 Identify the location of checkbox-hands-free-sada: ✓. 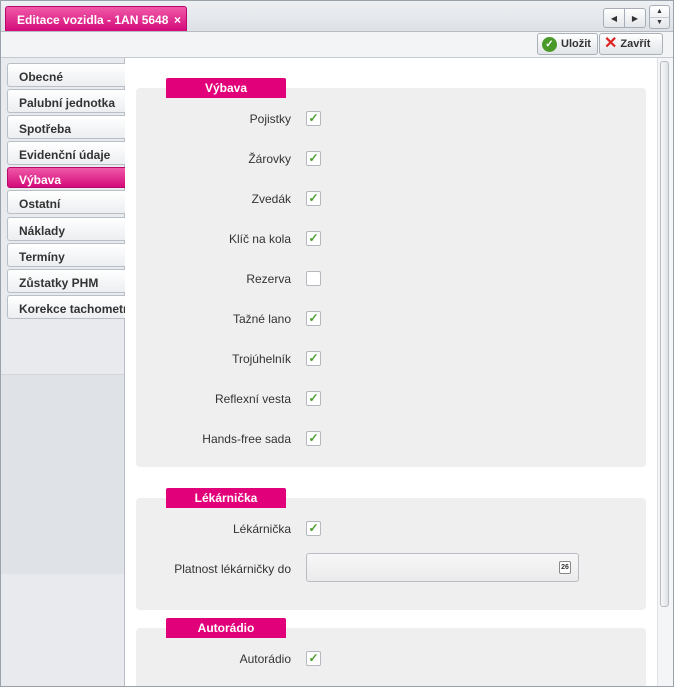
(313, 438).